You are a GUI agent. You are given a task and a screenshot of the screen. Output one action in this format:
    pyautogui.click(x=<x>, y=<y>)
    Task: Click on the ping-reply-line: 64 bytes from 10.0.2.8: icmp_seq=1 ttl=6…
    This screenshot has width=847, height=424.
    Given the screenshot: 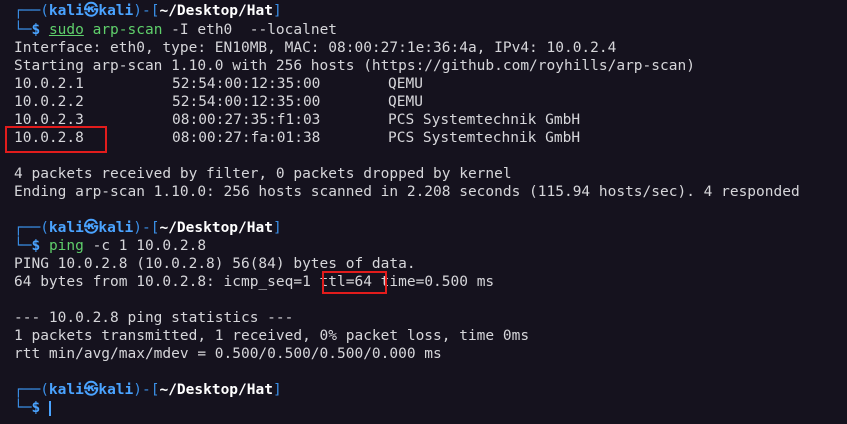 What is the action you would take?
    pyautogui.click(x=254, y=282)
    